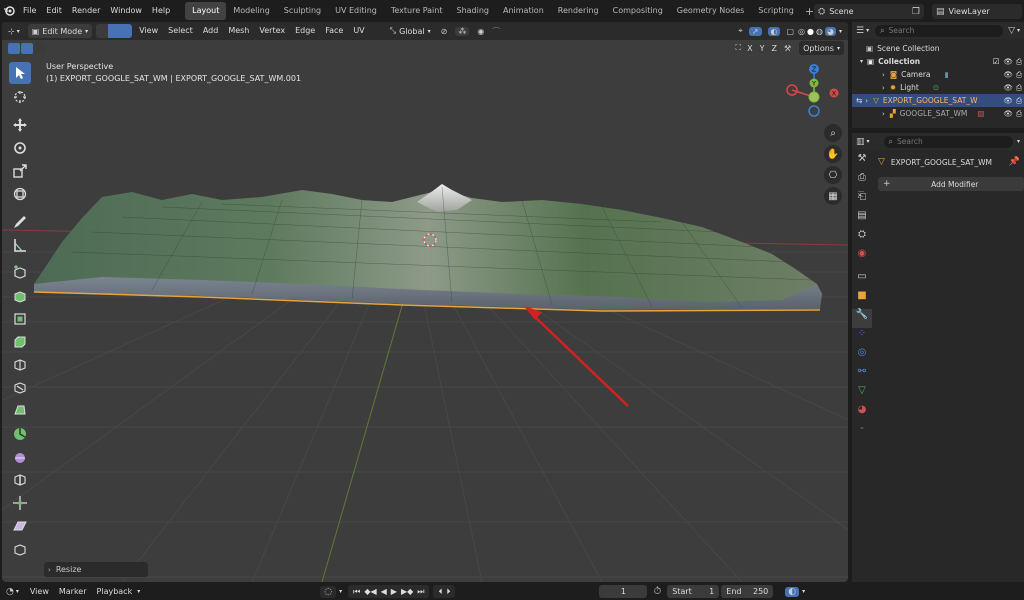 The height and width of the screenshot is (600, 1024). Describe the element at coordinates (774, 31) in the screenshot. I see `overlay-toggle-icon: ◐` at that location.